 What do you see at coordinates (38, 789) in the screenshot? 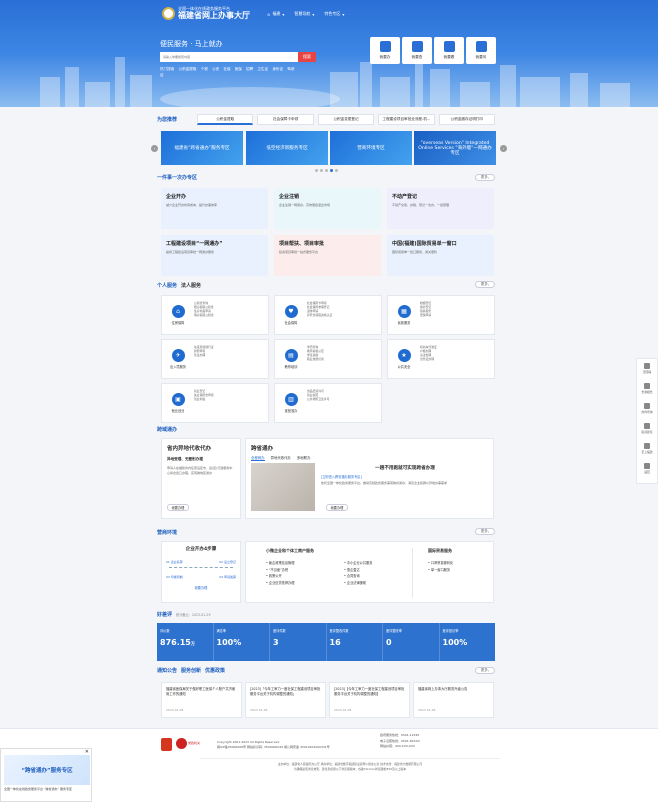
I see `promo-caption: 全国一体化在线政务服务平台 “跨省通办” 服务专区` at bounding box center [38, 789].